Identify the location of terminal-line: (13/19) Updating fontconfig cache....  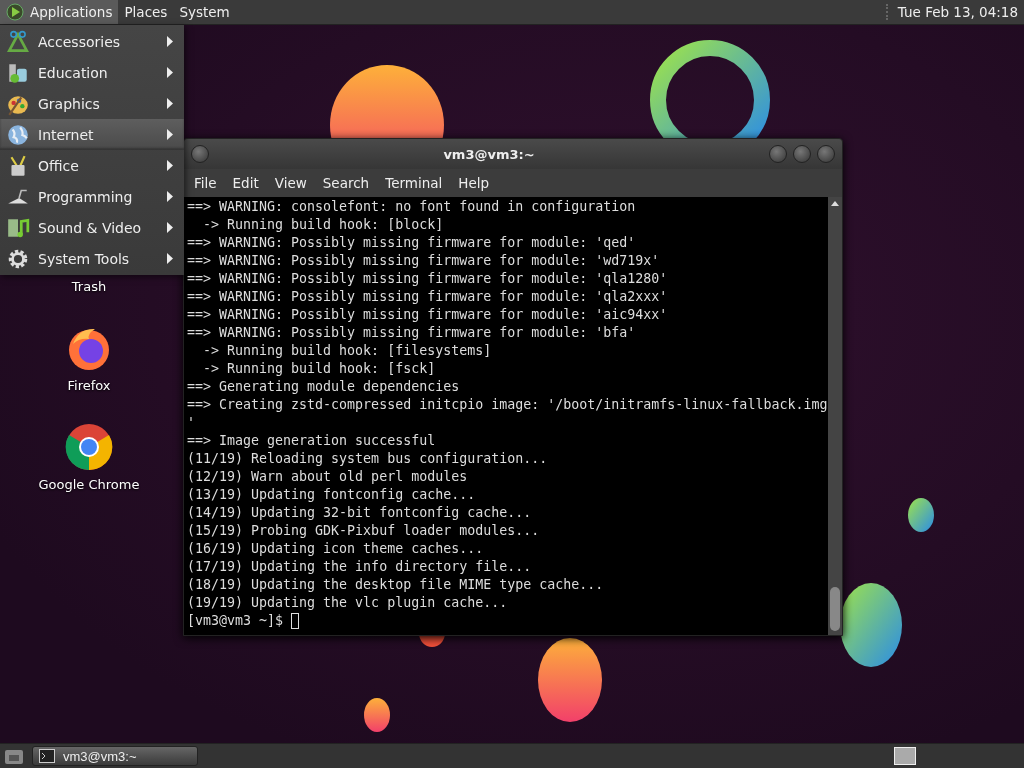
(332, 495).